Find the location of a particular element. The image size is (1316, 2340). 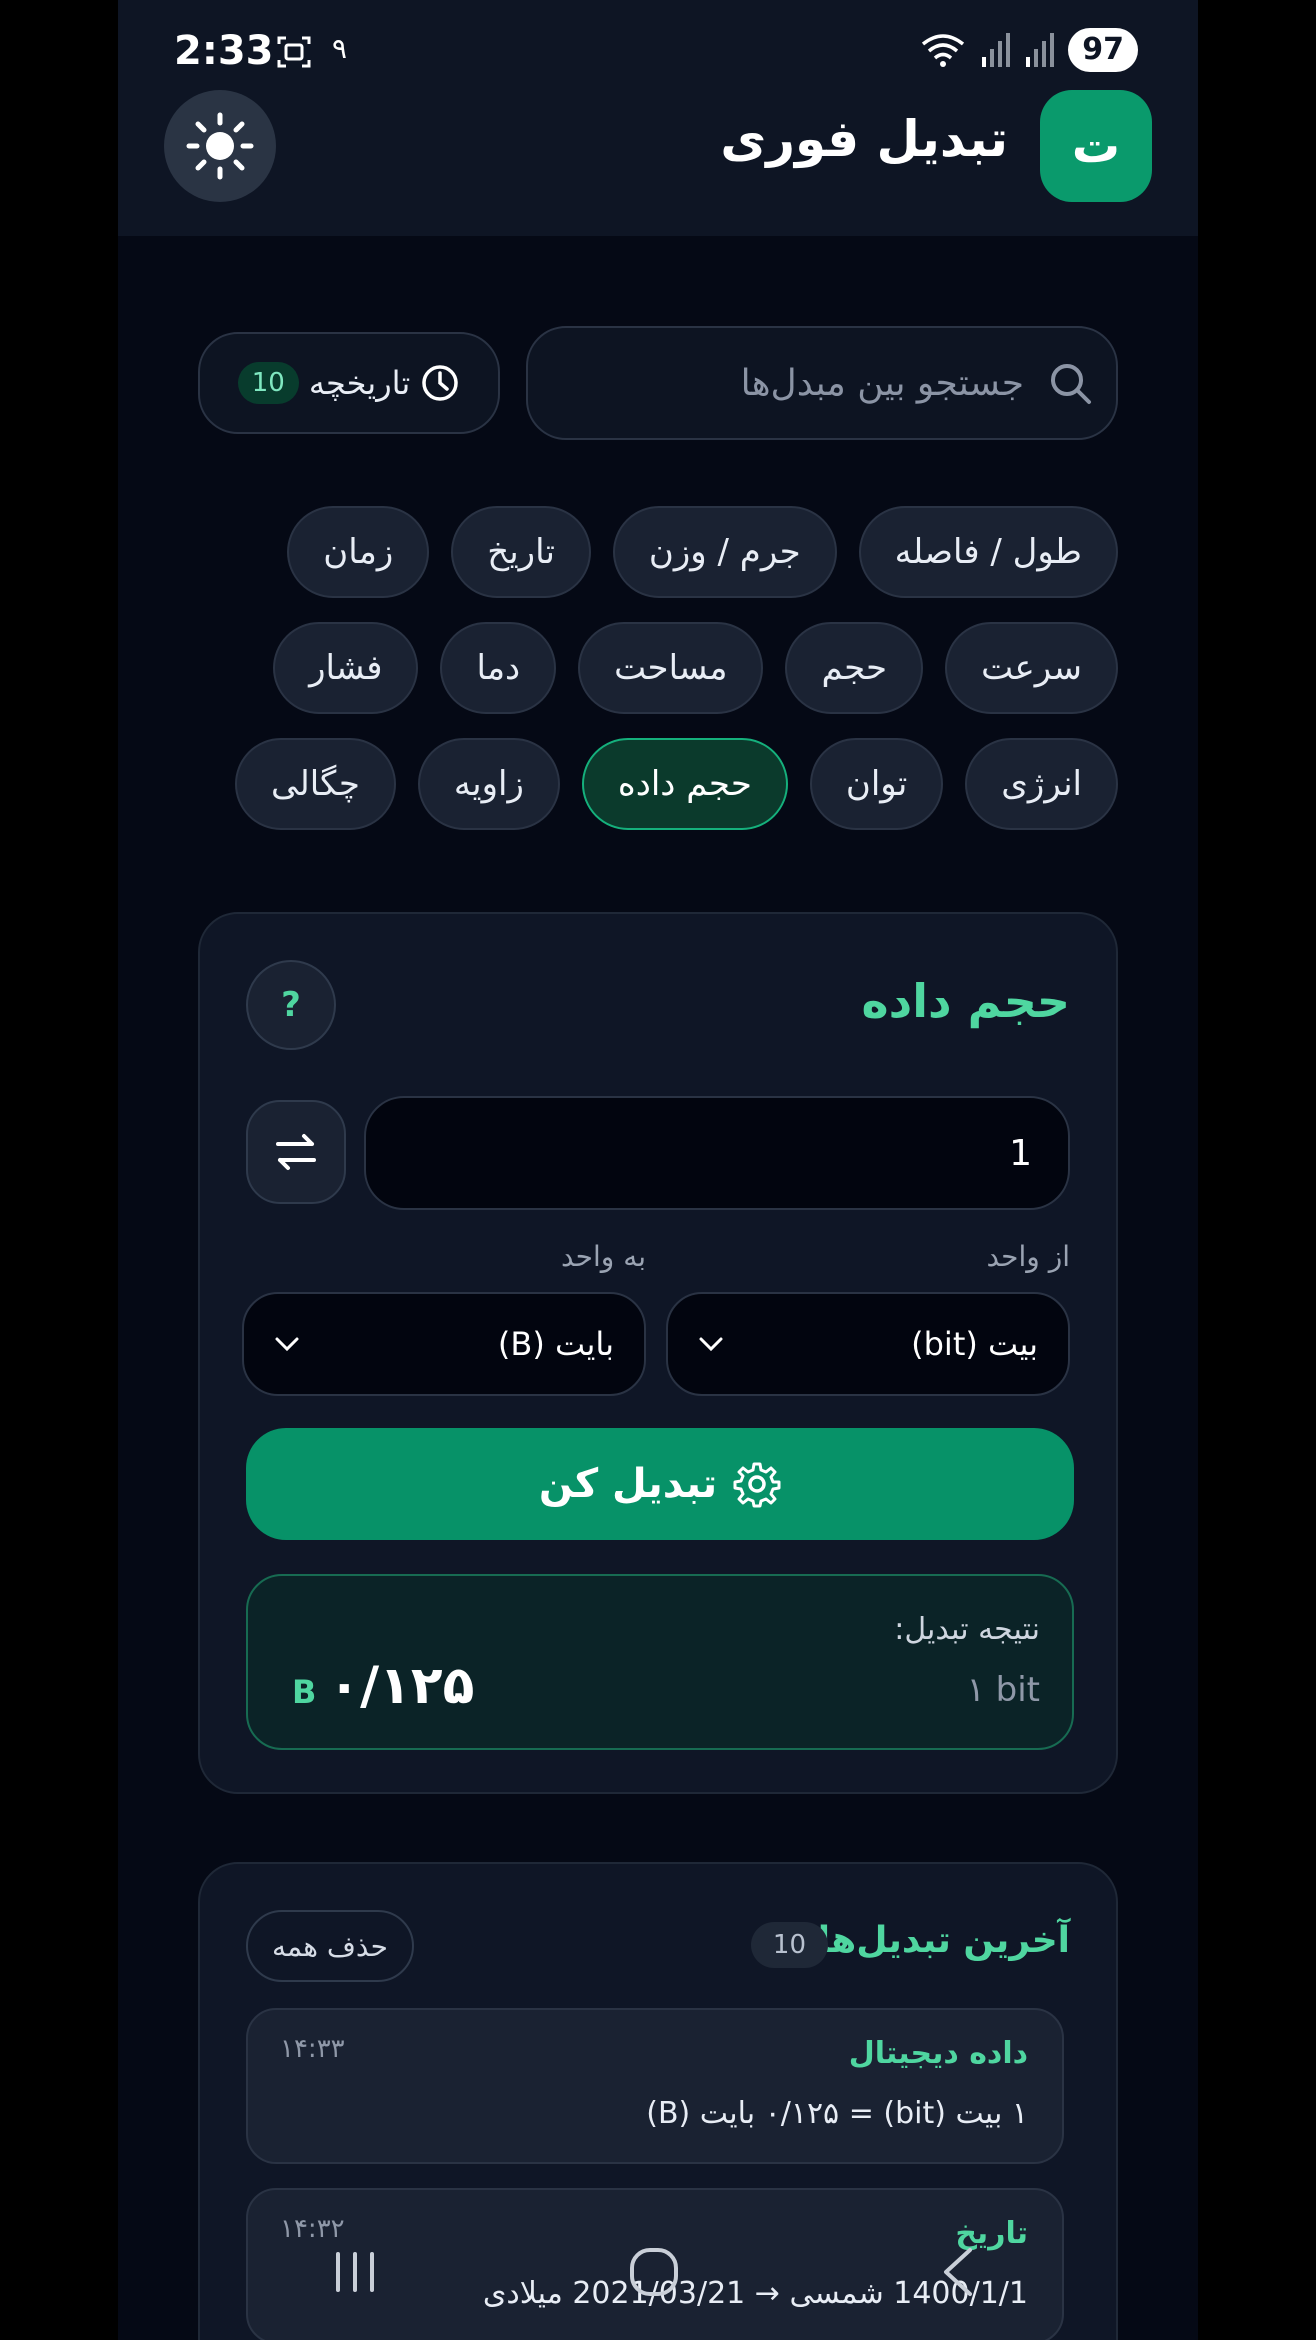

from-unit-select: بیت (bit) is located at coordinates (868, 1344).